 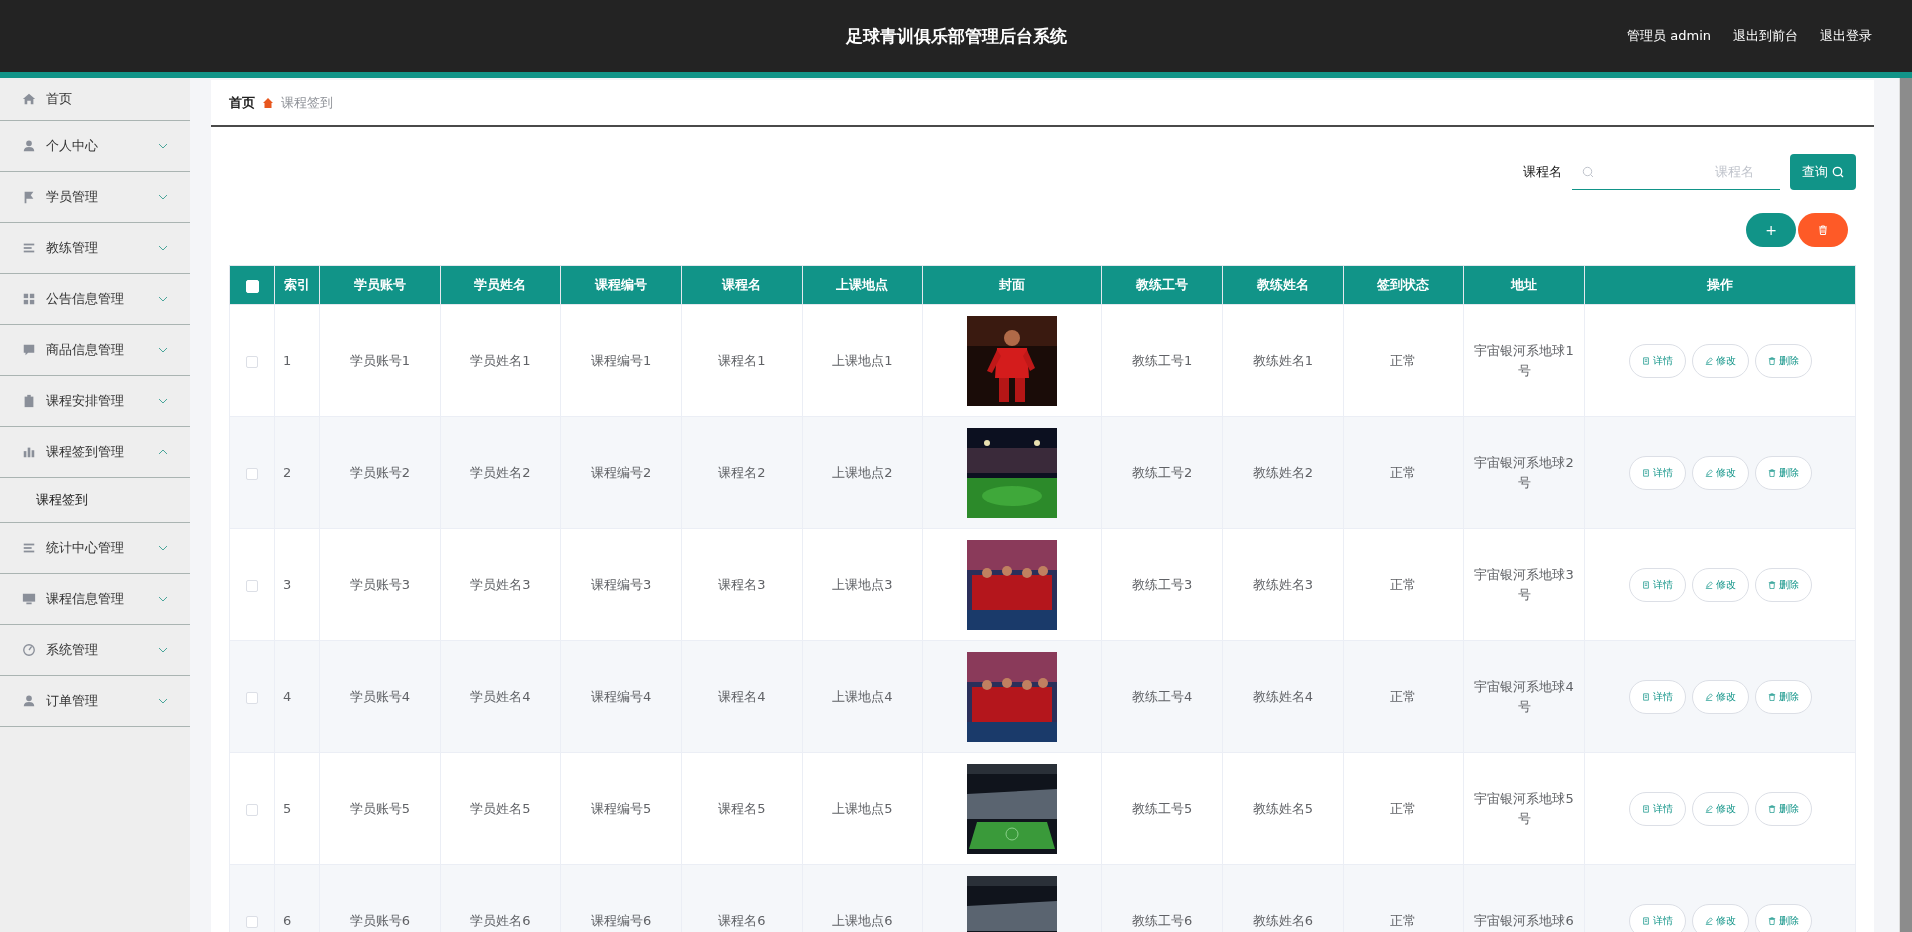 I want to click on table-cell-text: 课程名1, so click(x=742, y=360).